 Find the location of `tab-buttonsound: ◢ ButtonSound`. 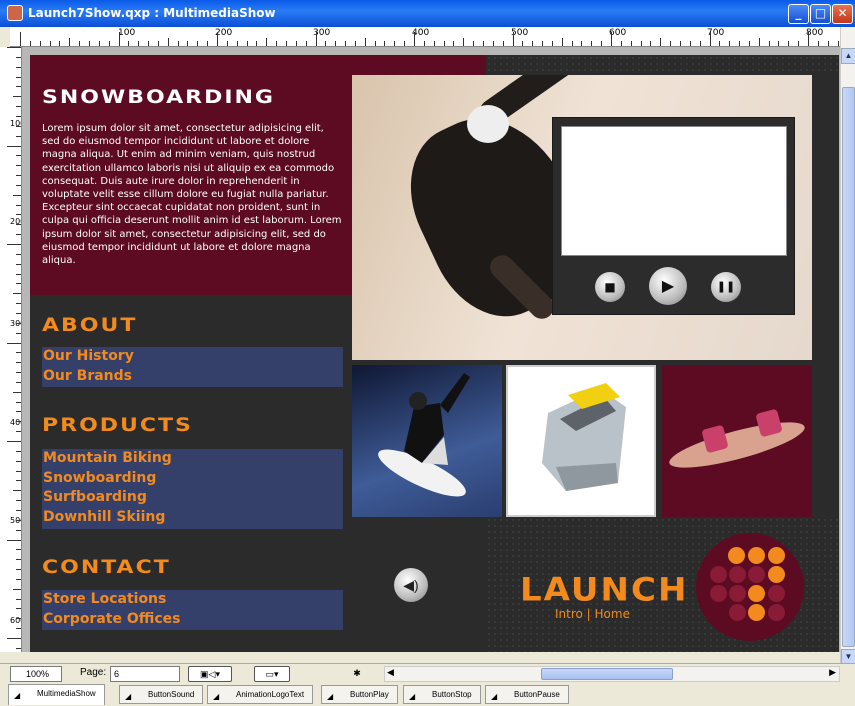

tab-buttonsound: ◢ ButtonSound is located at coordinates (161, 694).